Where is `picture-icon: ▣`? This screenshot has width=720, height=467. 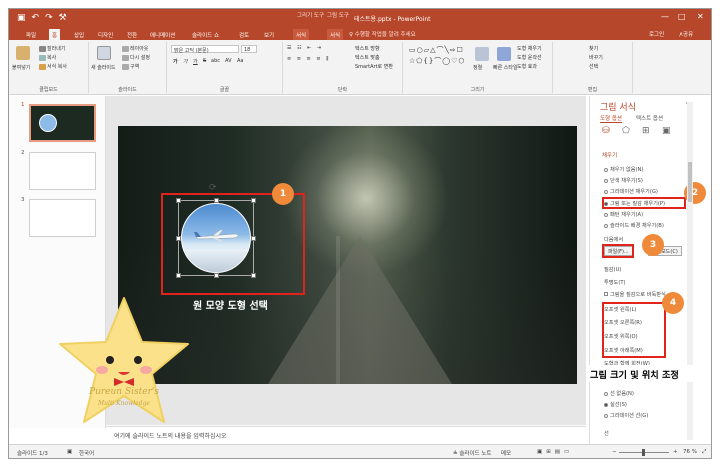 picture-icon: ▣ is located at coordinates (667, 131).